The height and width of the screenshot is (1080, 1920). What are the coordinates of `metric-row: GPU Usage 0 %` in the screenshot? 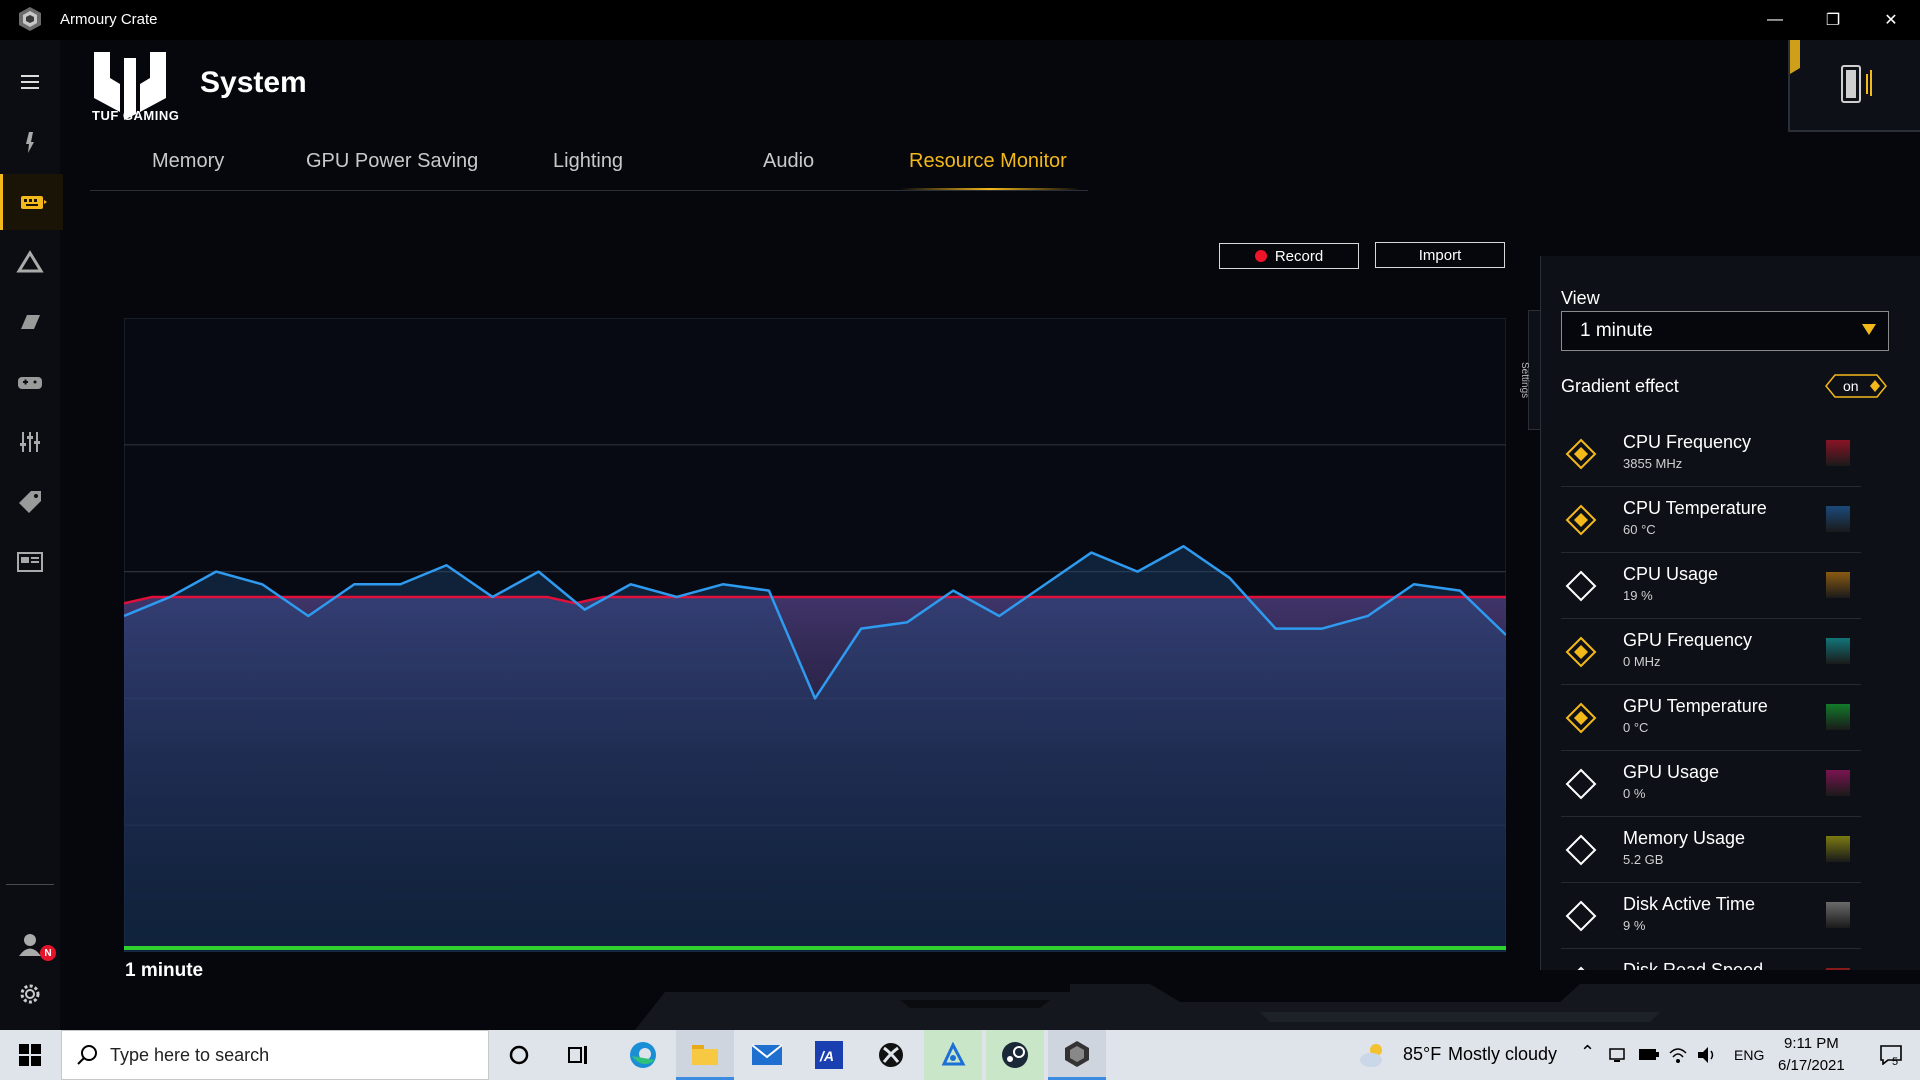 It's located at (1711, 784).